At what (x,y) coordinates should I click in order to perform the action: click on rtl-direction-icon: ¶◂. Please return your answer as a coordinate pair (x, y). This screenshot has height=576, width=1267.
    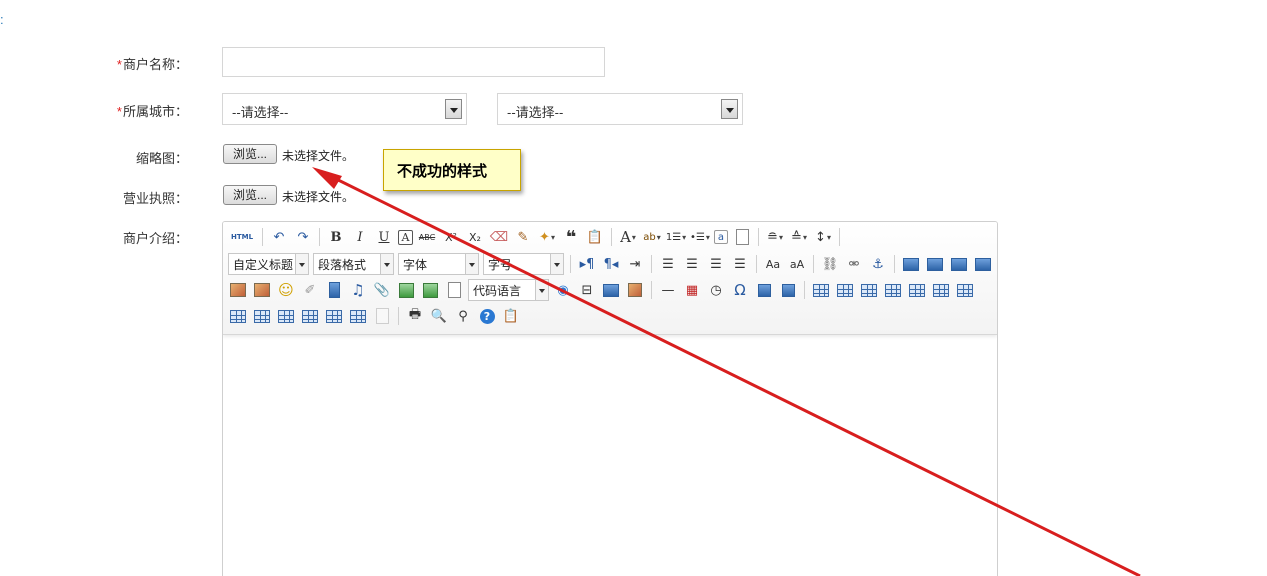
    Looking at the image, I should click on (611, 264).